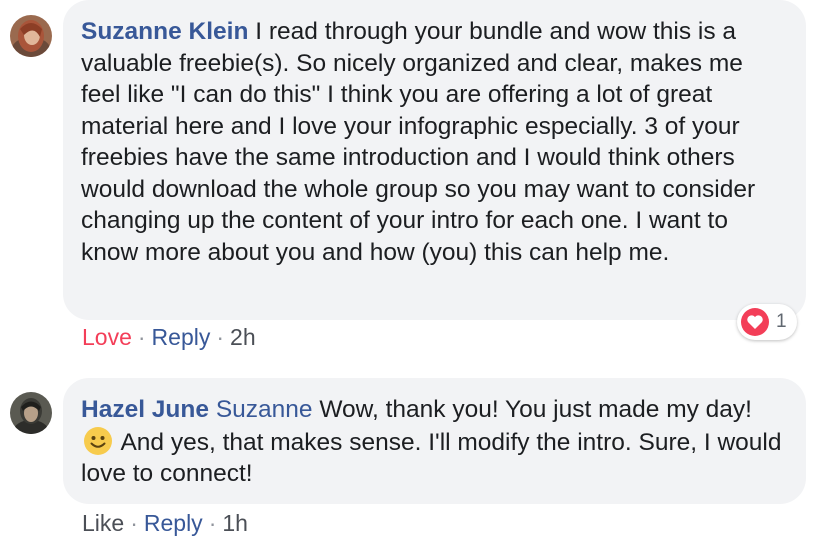 The image size is (820, 537). What do you see at coordinates (103, 523) in the screenshot?
I see `like-button: Like` at bounding box center [103, 523].